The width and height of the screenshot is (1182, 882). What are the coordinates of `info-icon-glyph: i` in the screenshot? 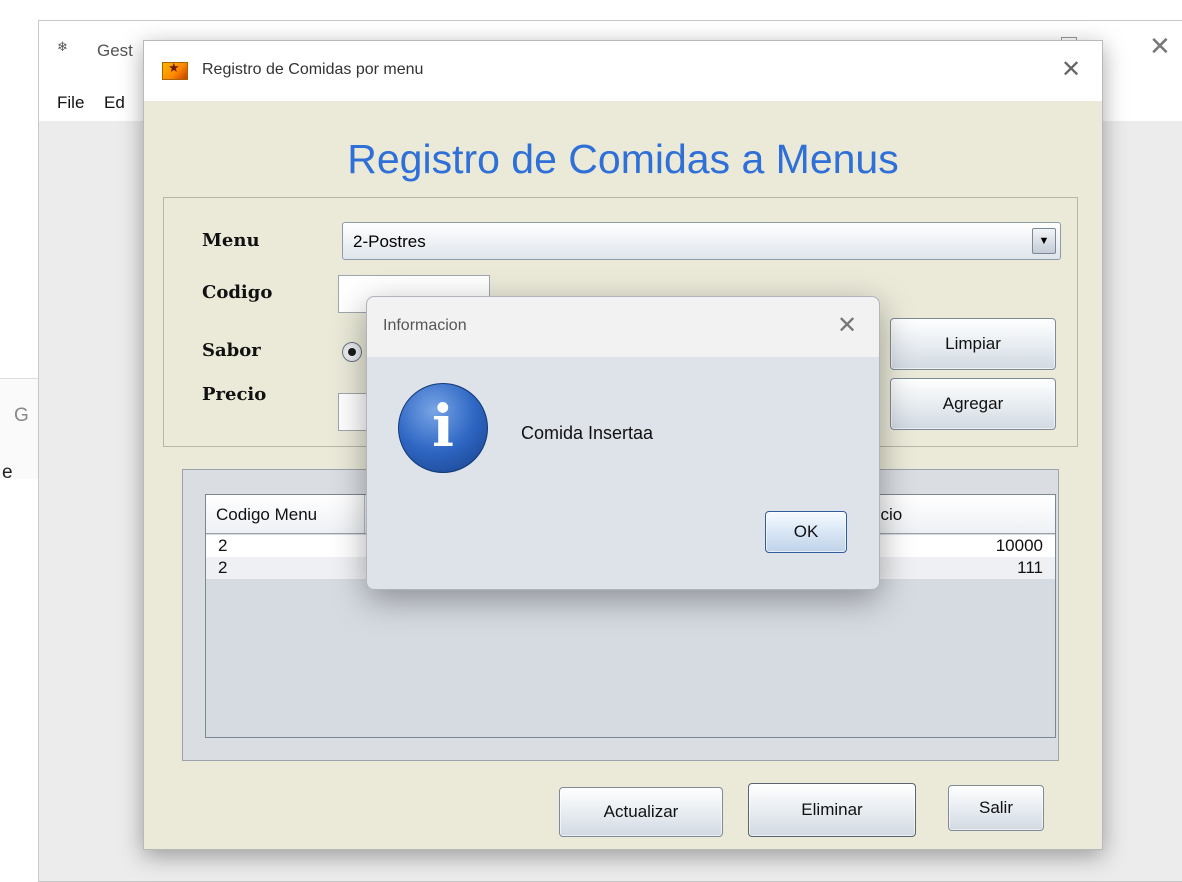 It's located at (443, 426).